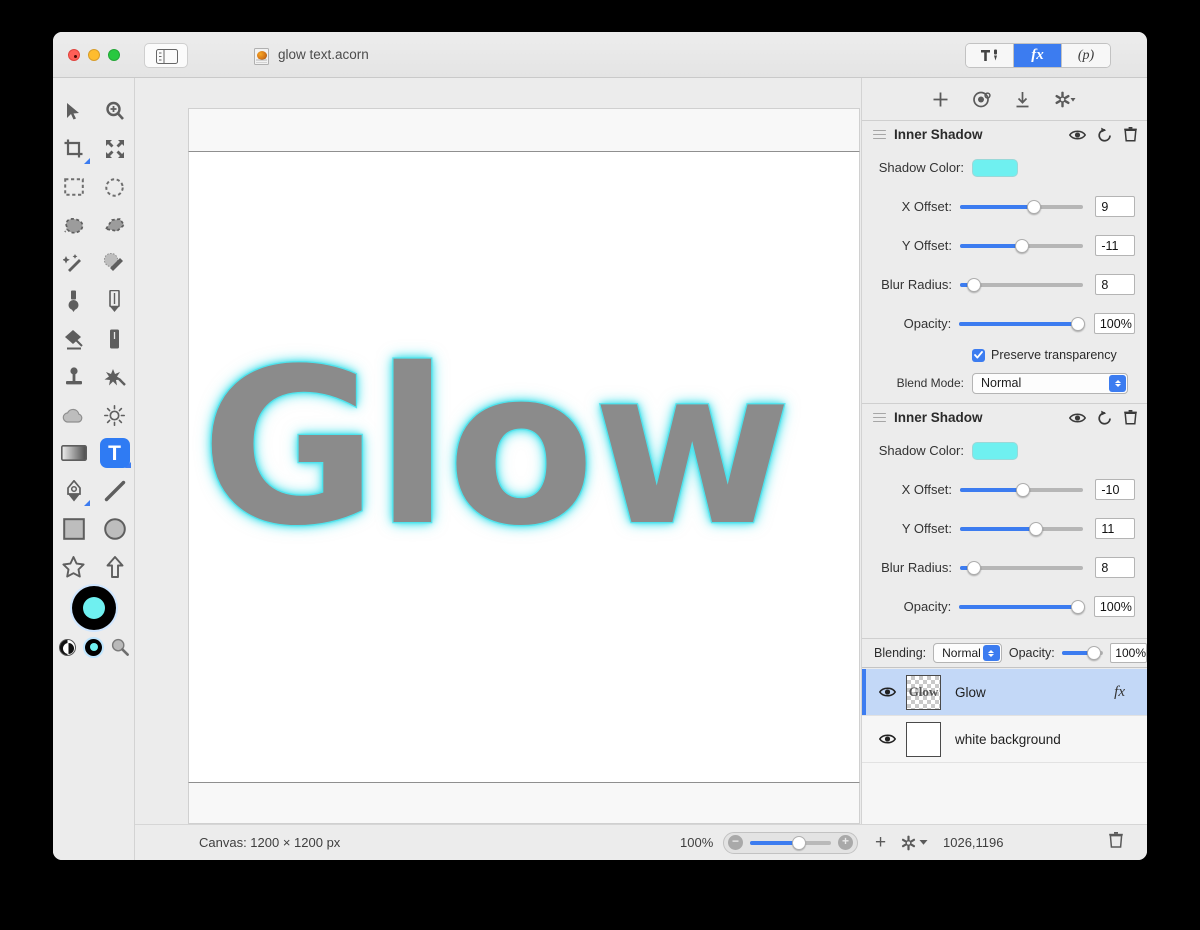 The image size is (1200, 930). What do you see at coordinates (73, 225) in the screenshot?
I see `lasso-tool` at bounding box center [73, 225].